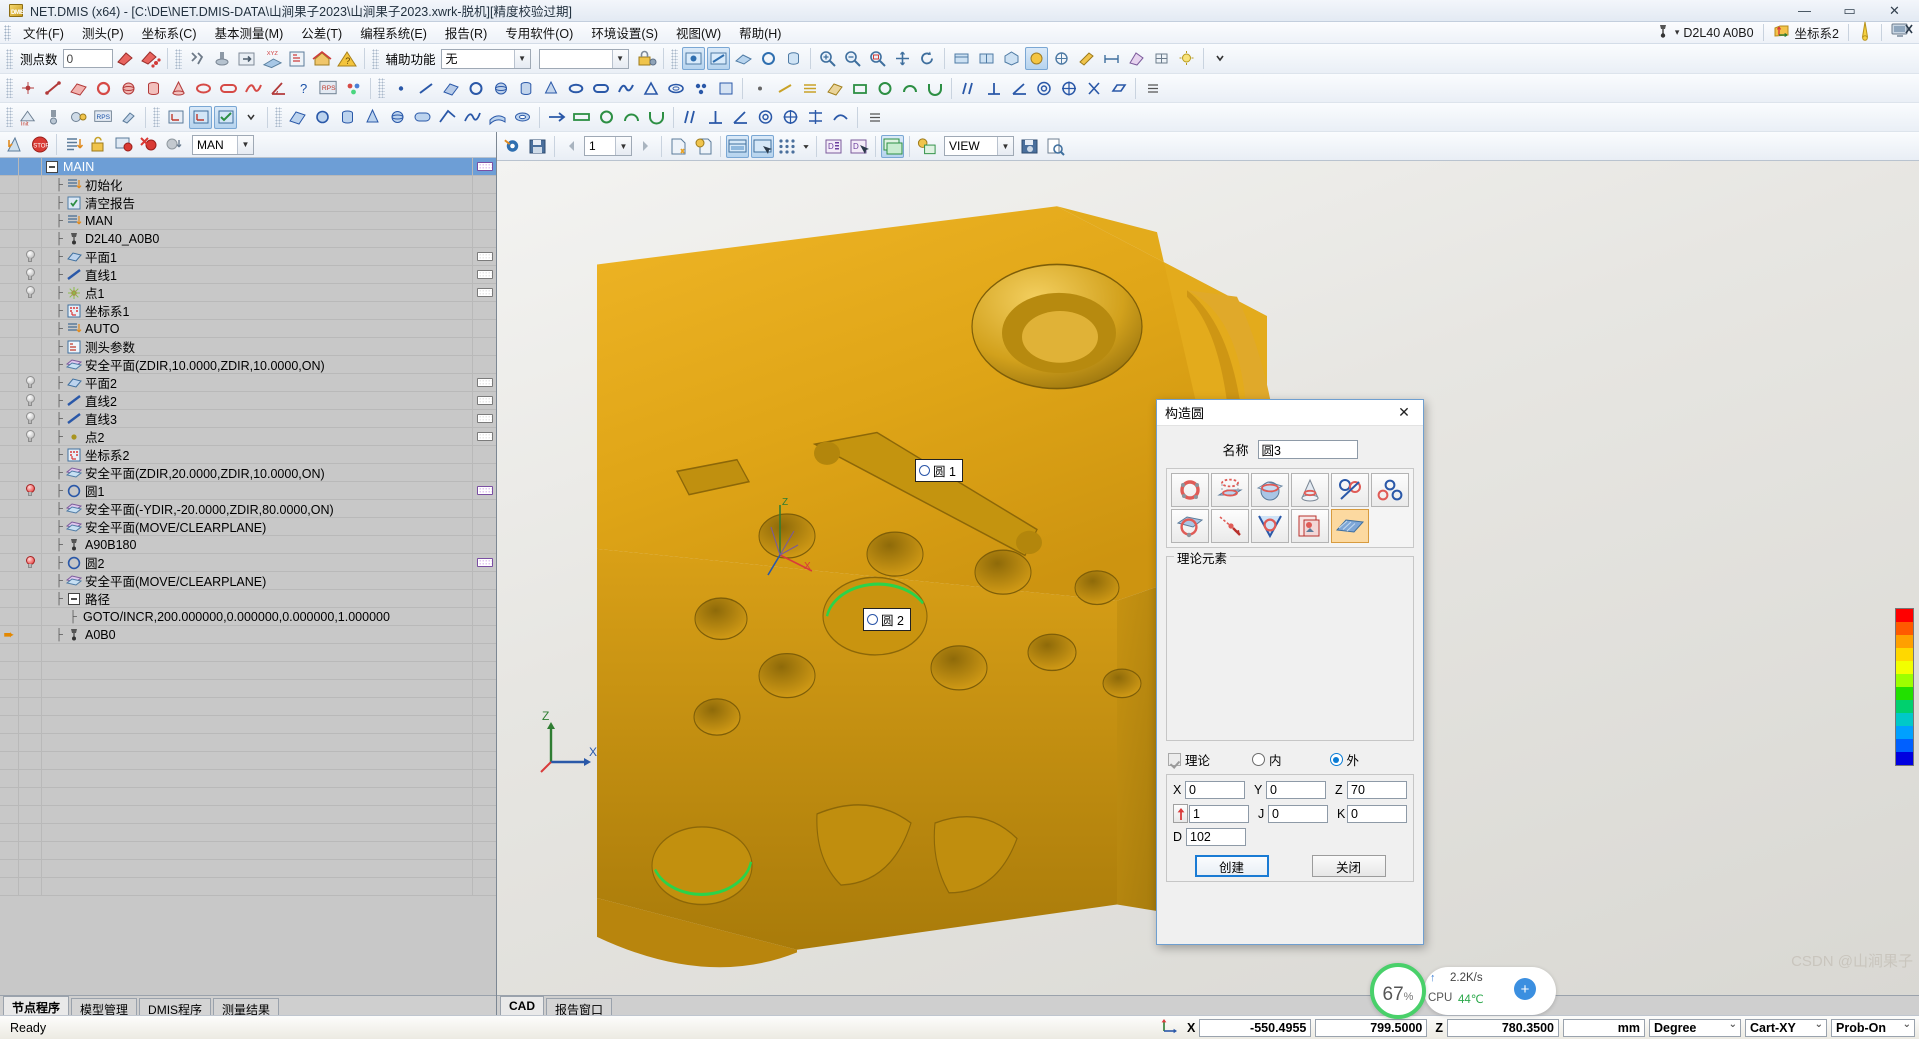  I want to click on close-button: ✕, so click(1894, 10).